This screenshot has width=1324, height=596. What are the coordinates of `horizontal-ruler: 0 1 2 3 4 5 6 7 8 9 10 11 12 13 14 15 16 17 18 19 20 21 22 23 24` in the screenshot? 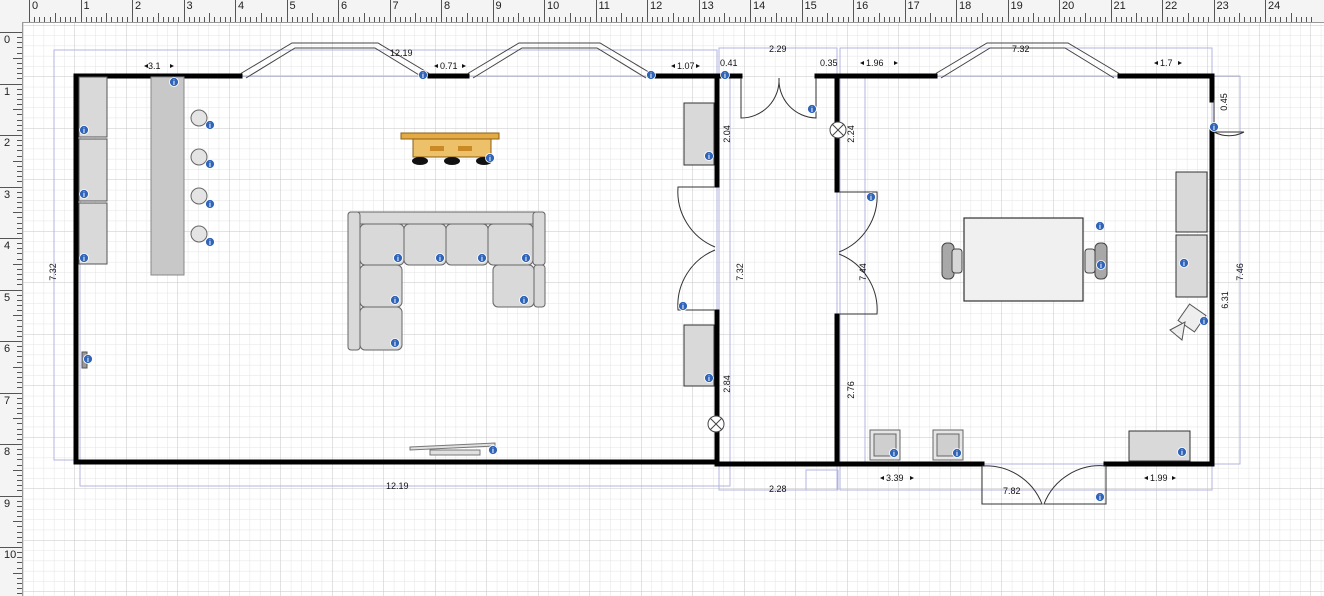 It's located at (662, 11).